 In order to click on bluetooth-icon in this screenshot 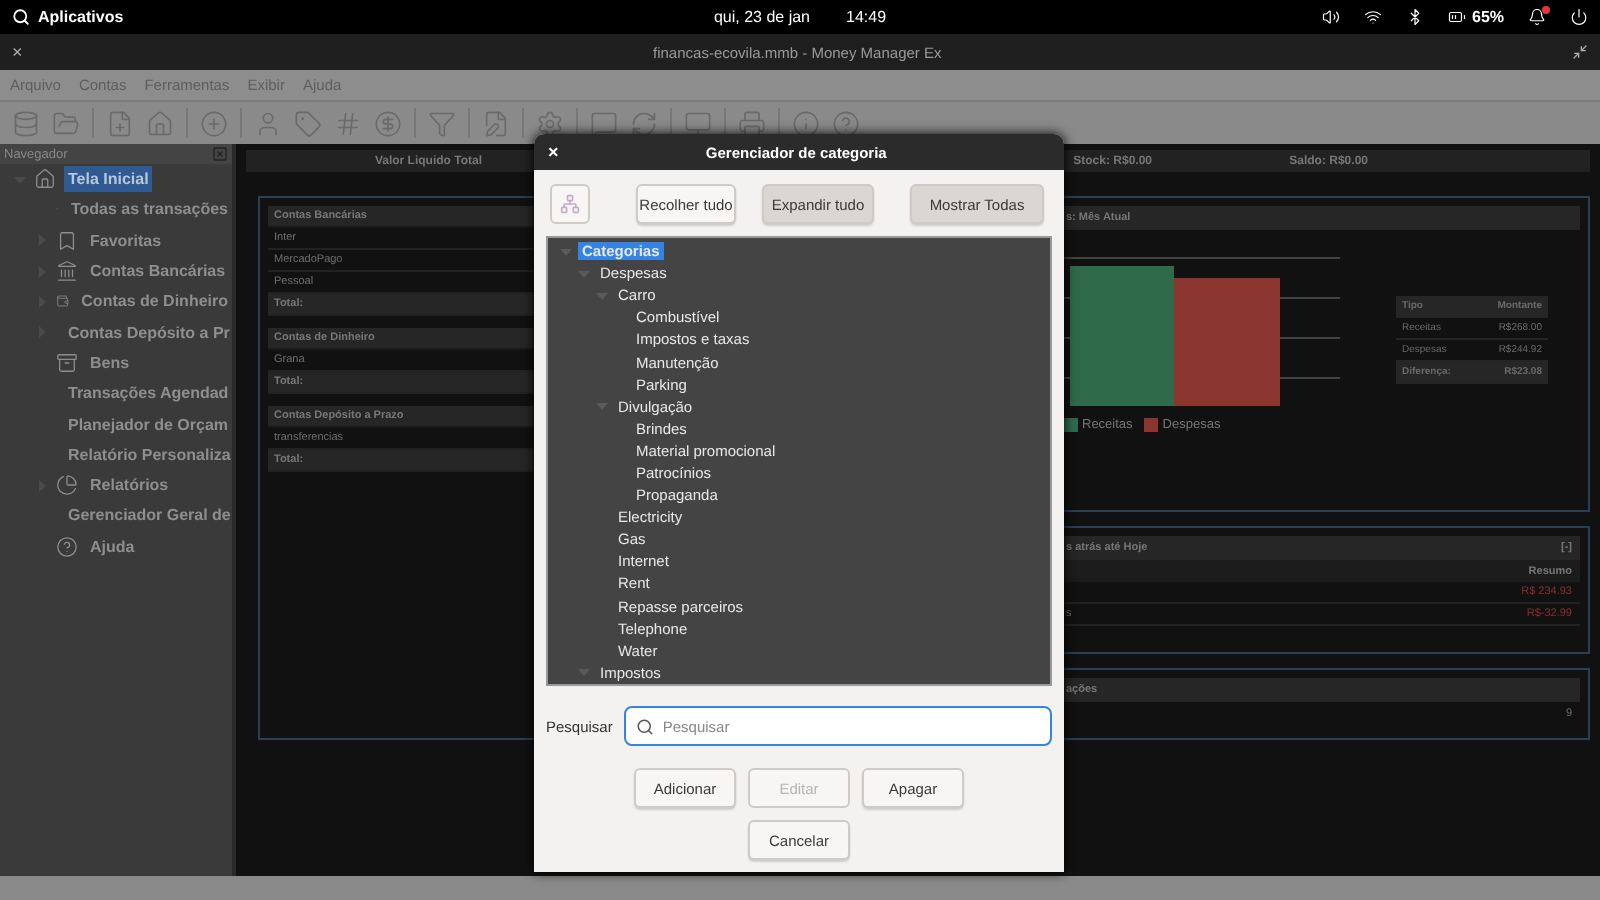, I will do `click(1415, 17)`.